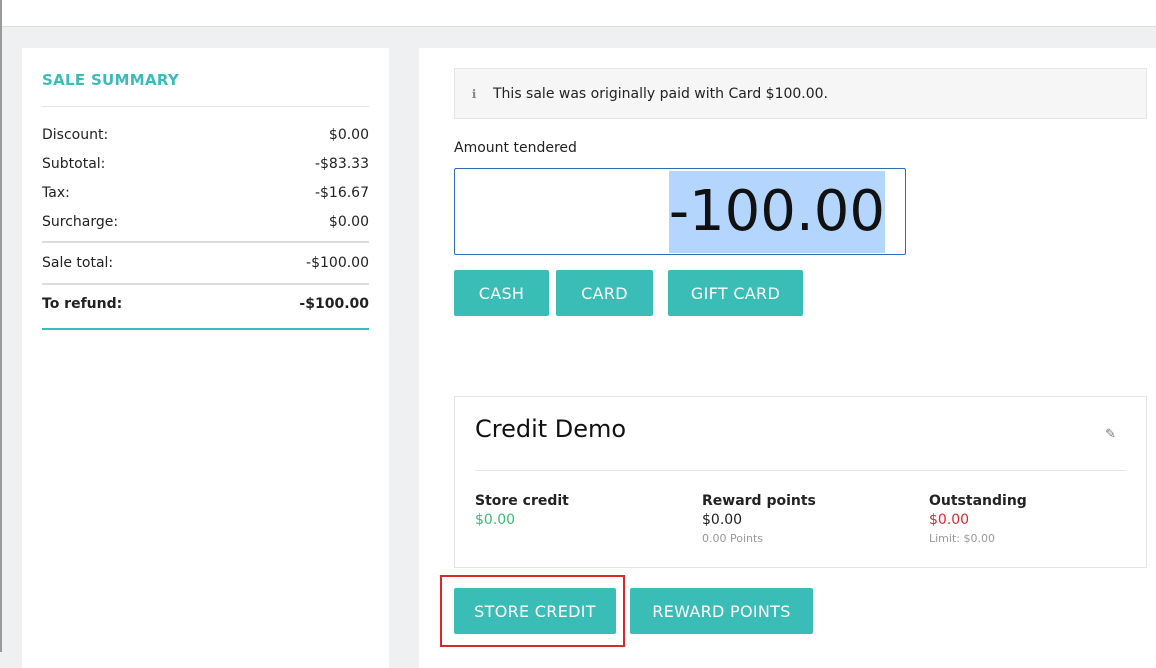  Describe the element at coordinates (501, 293) in the screenshot. I see `cash-button: CASH` at that location.